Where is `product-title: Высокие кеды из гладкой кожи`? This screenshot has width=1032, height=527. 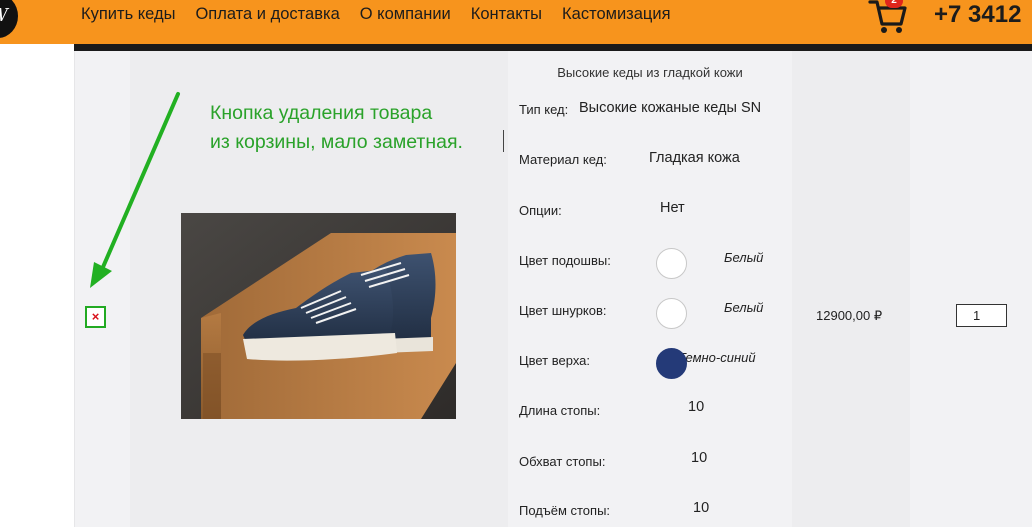 product-title: Высокие кеды из гладкой кожи is located at coordinates (650, 72).